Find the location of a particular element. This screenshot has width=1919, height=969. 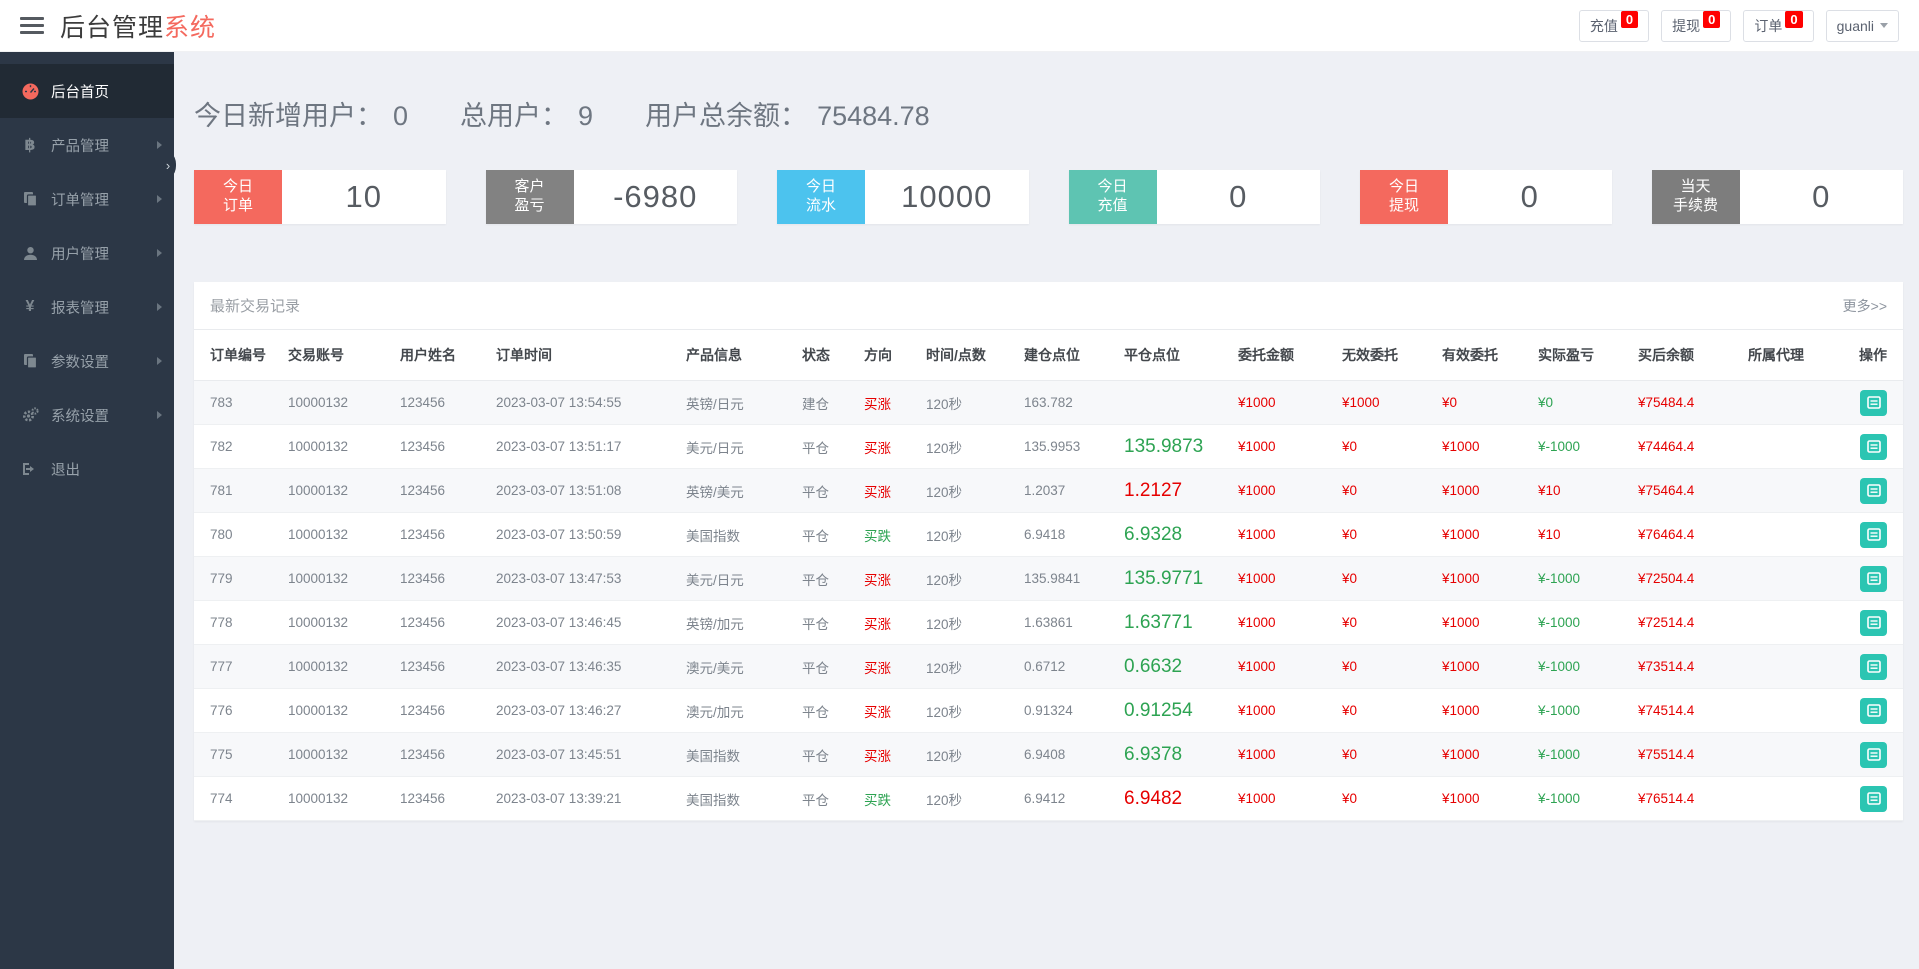

cell-time: 2023-03-07 13:51:08 is located at coordinates (559, 490).